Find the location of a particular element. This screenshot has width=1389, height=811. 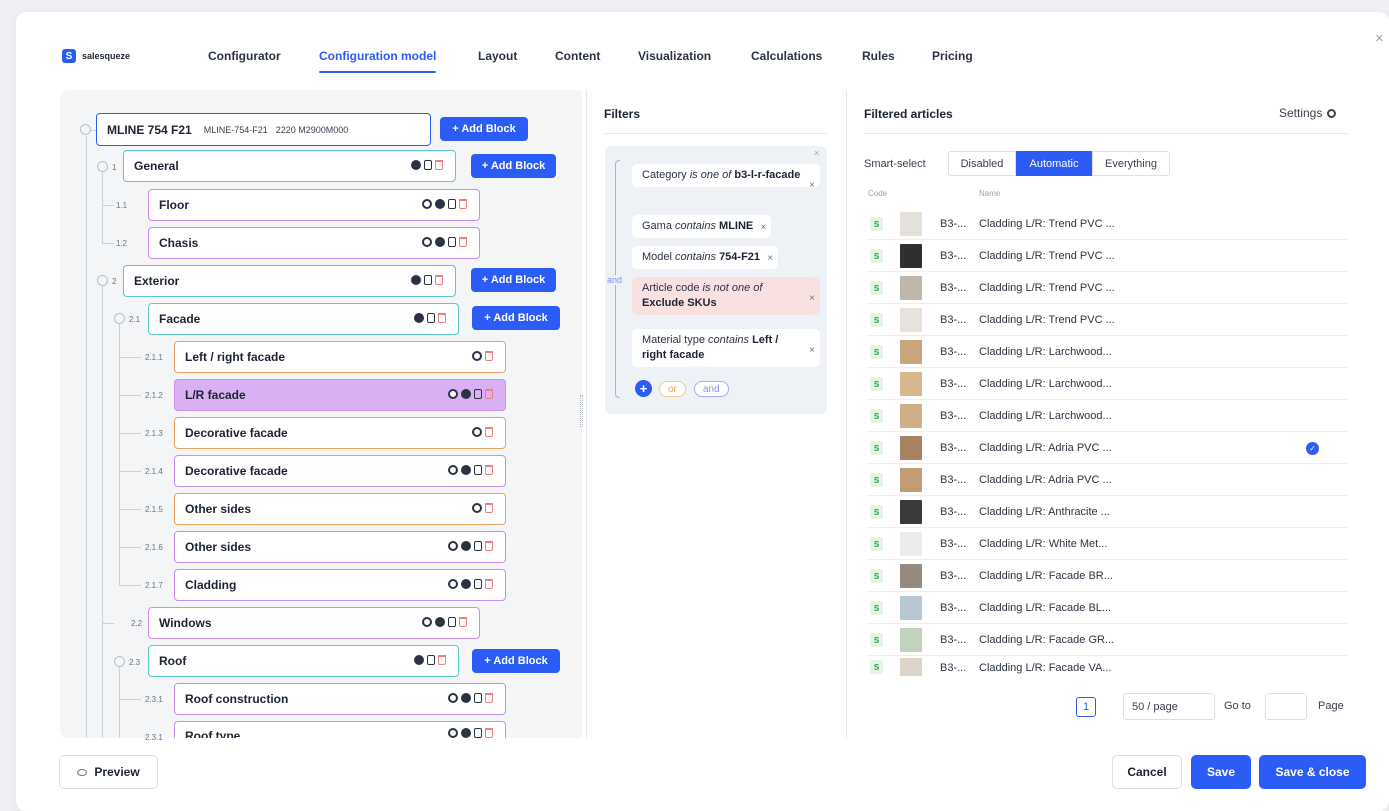

tree-node-lr-facade: L/R facade is located at coordinates (340, 395).